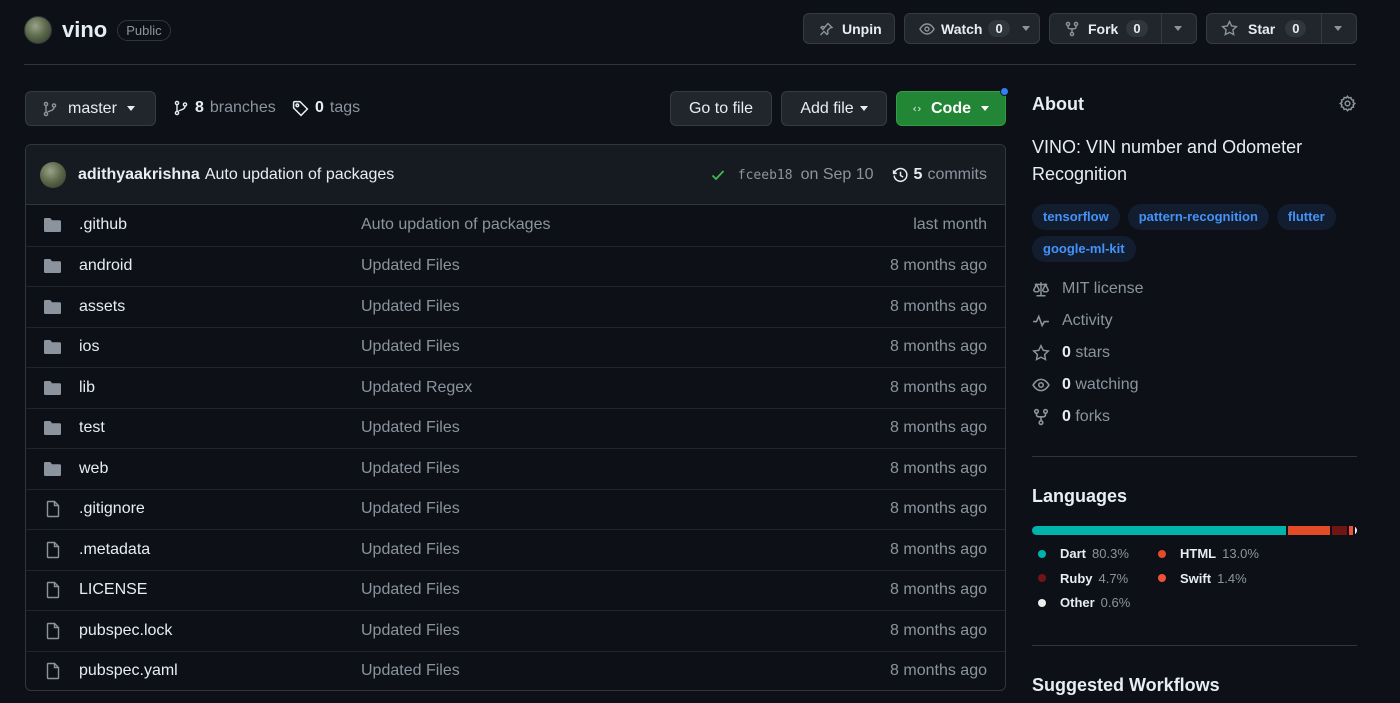 The height and width of the screenshot is (703, 1400). What do you see at coordinates (105, 266) in the screenshot?
I see `file-name: android` at bounding box center [105, 266].